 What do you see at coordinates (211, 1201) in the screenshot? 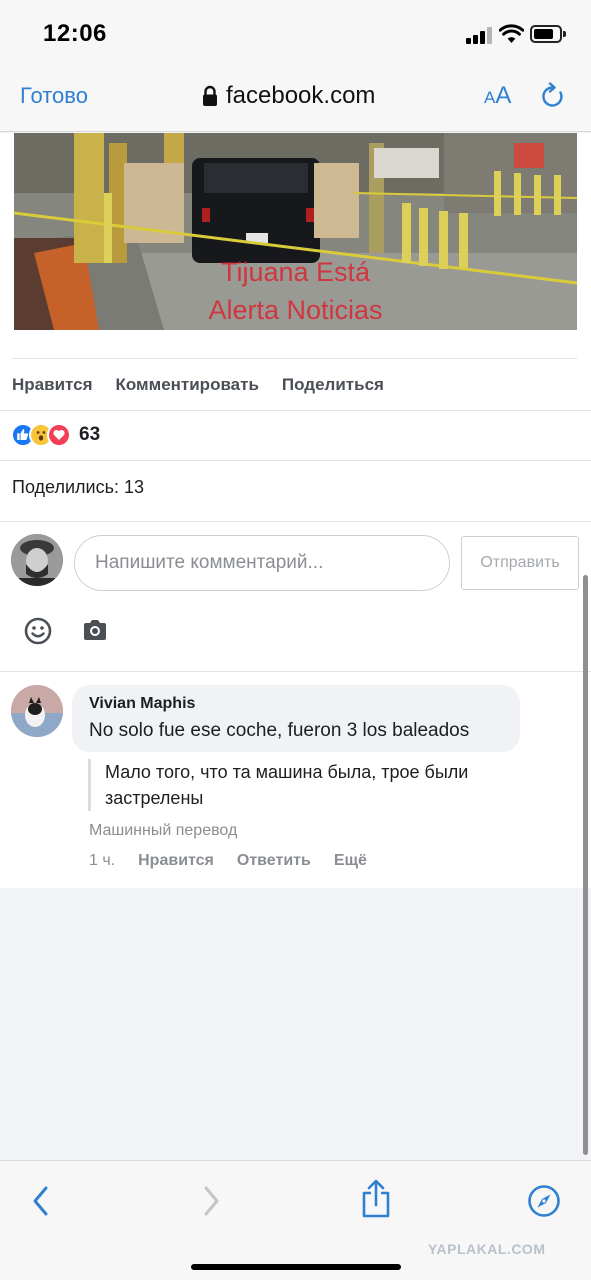
I see `forward-icon` at bounding box center [211, 1201].